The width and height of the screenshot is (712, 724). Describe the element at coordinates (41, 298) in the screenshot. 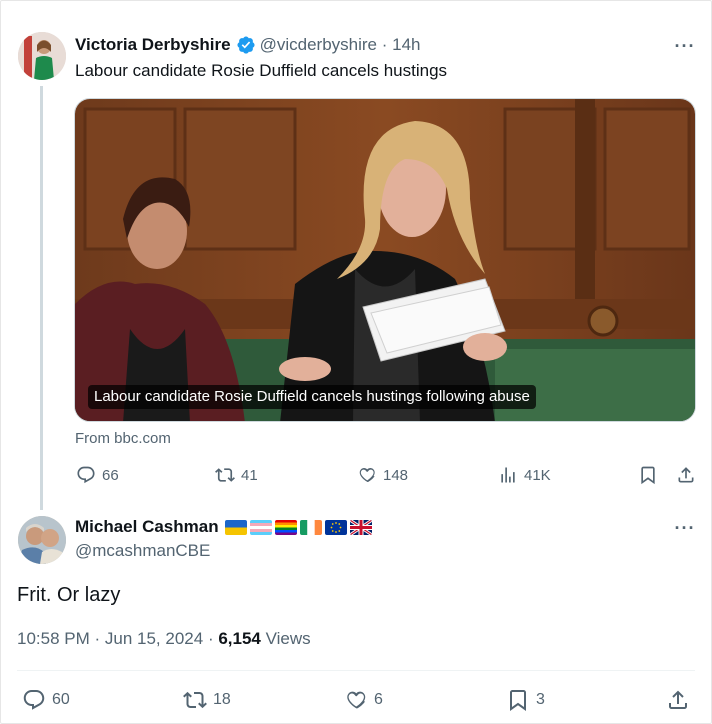

I see `thread-connector-line` at that location.